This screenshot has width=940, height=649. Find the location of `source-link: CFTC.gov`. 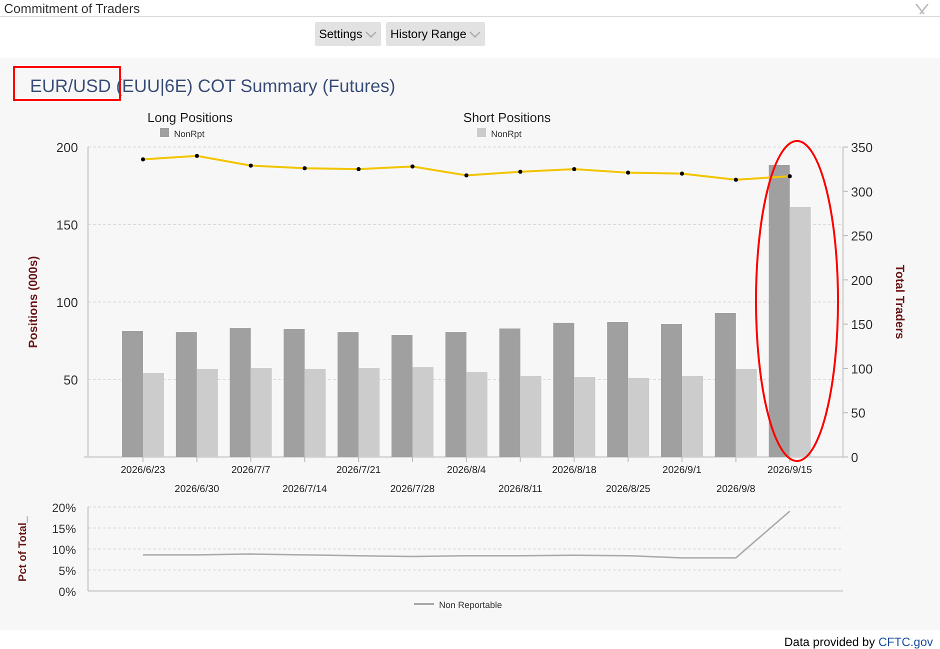

source-link: CFTC.gov is located at coordinates (905, 642).